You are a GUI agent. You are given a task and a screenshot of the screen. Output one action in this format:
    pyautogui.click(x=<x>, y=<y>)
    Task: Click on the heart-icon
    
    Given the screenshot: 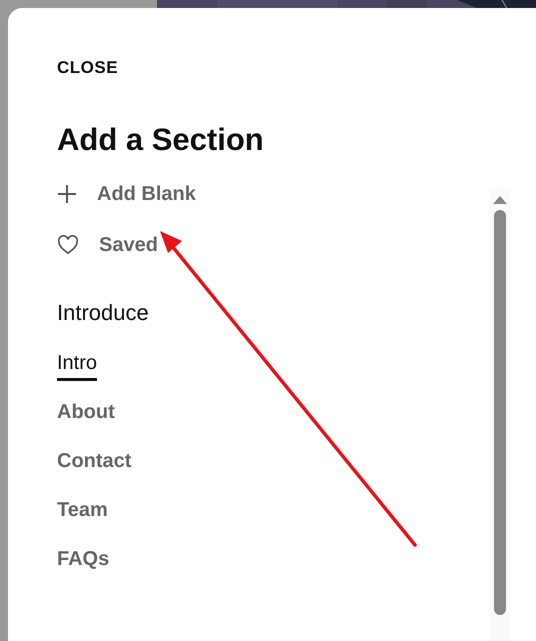 What is the action you would take?
    pyautogui.click(x=68, y=245)
    